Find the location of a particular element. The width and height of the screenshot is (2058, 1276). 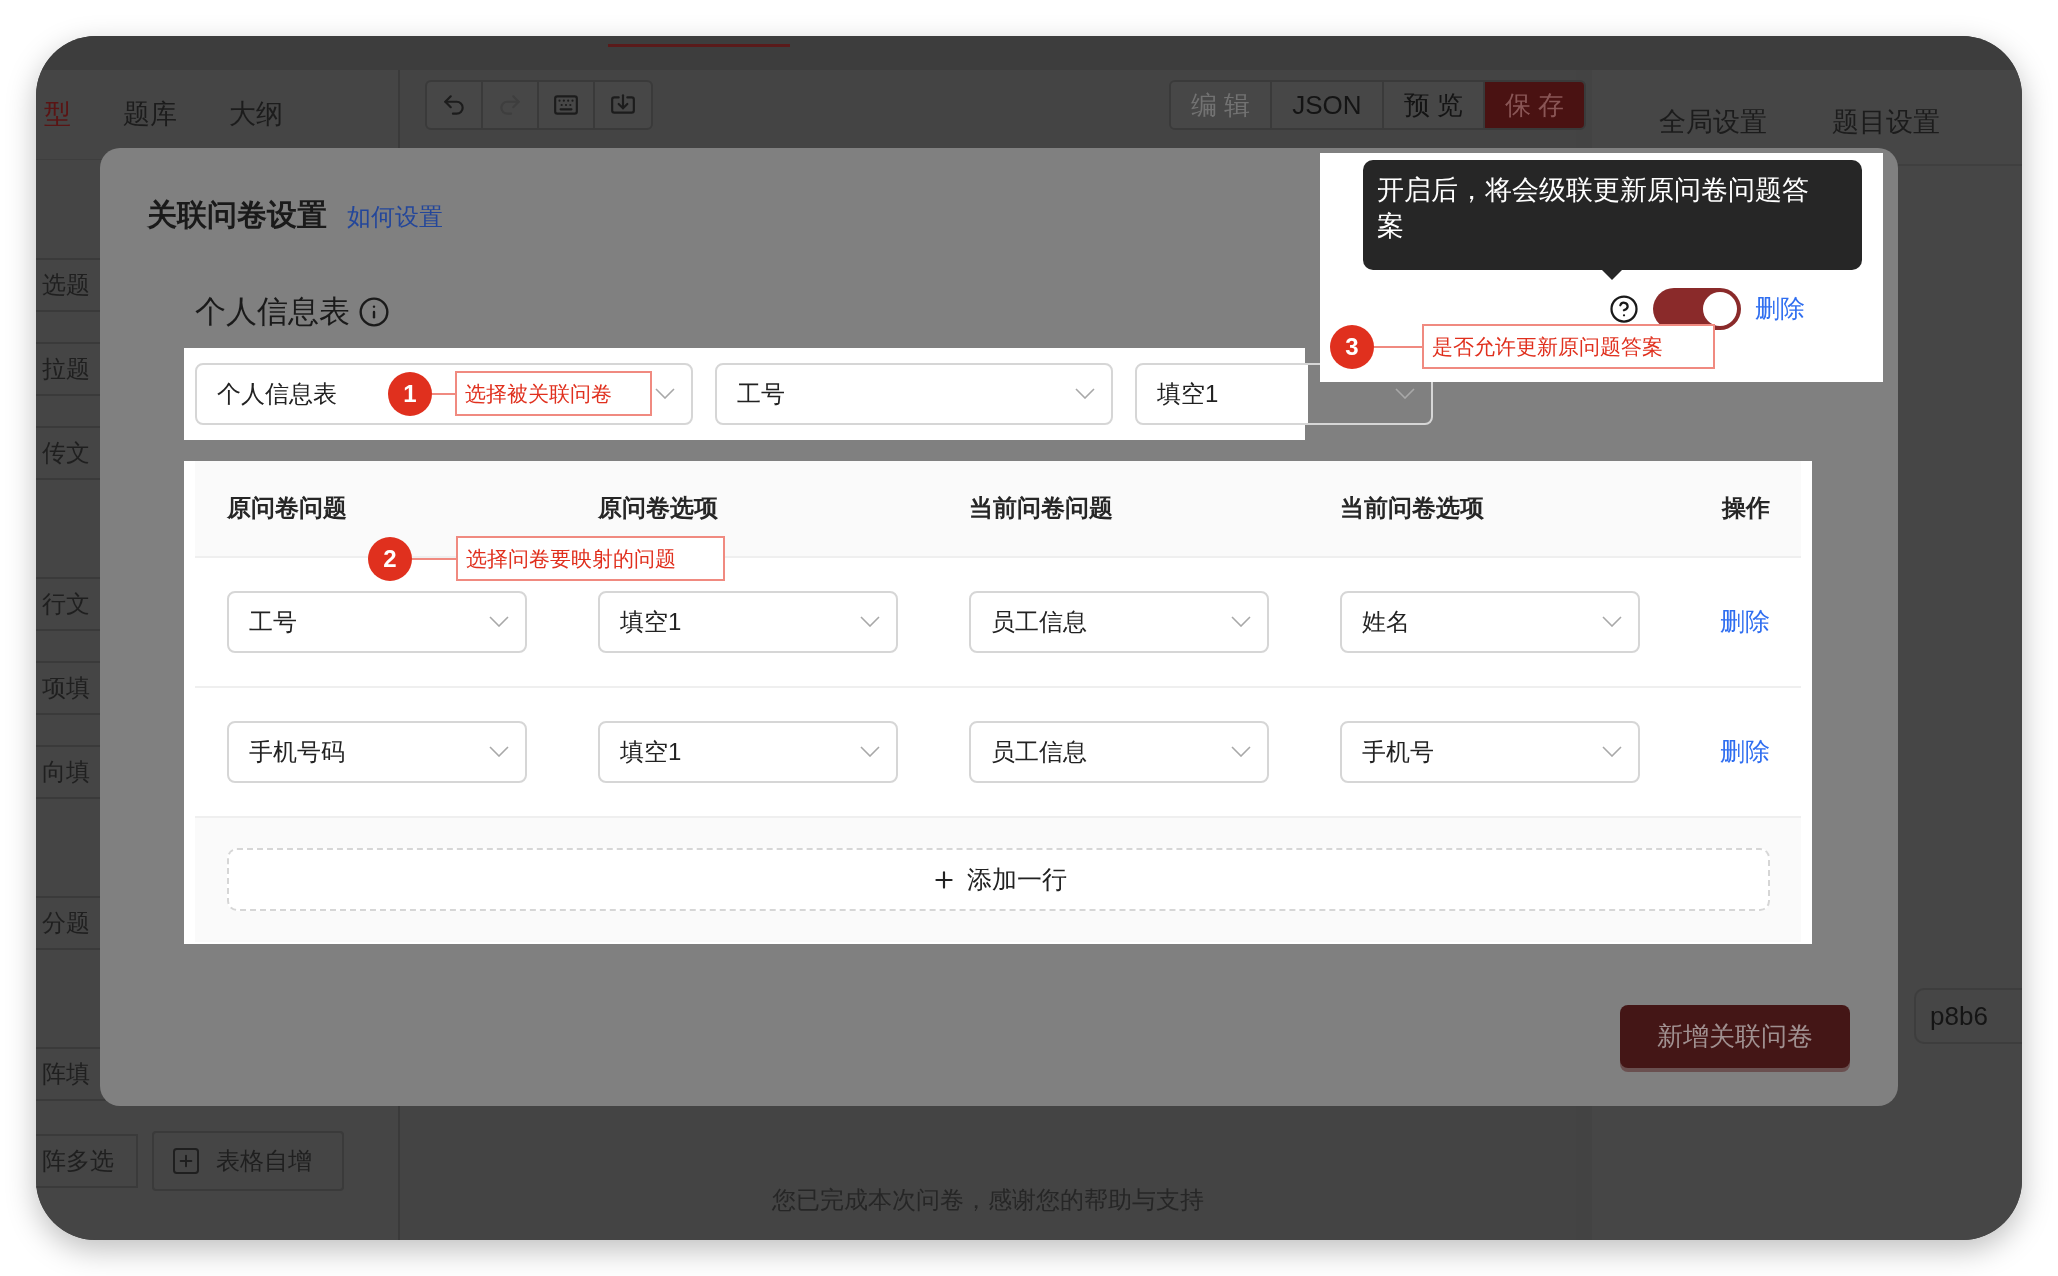

keyboard-icon is located at coordinates (566, 105).